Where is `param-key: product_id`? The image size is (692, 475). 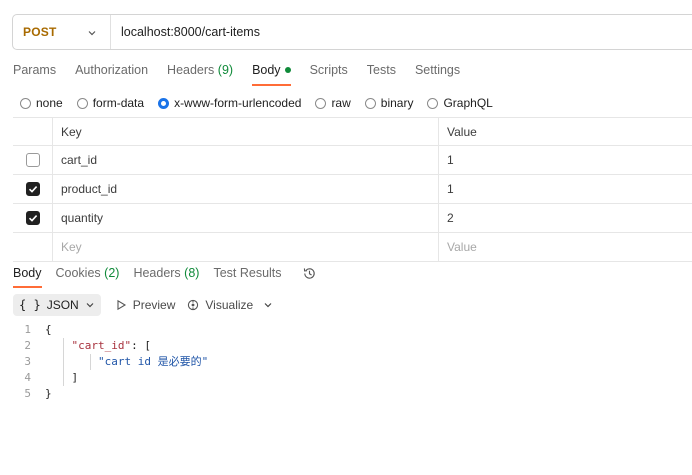 param-key: product_id is located at coordinates (246, 189).